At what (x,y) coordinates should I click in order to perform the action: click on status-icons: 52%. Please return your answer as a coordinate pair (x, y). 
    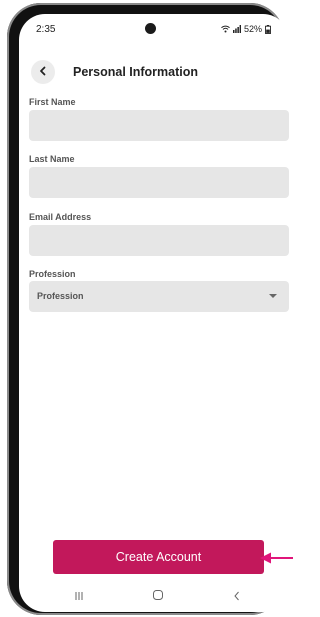
    Looking at the image, I should click on (246, 29).